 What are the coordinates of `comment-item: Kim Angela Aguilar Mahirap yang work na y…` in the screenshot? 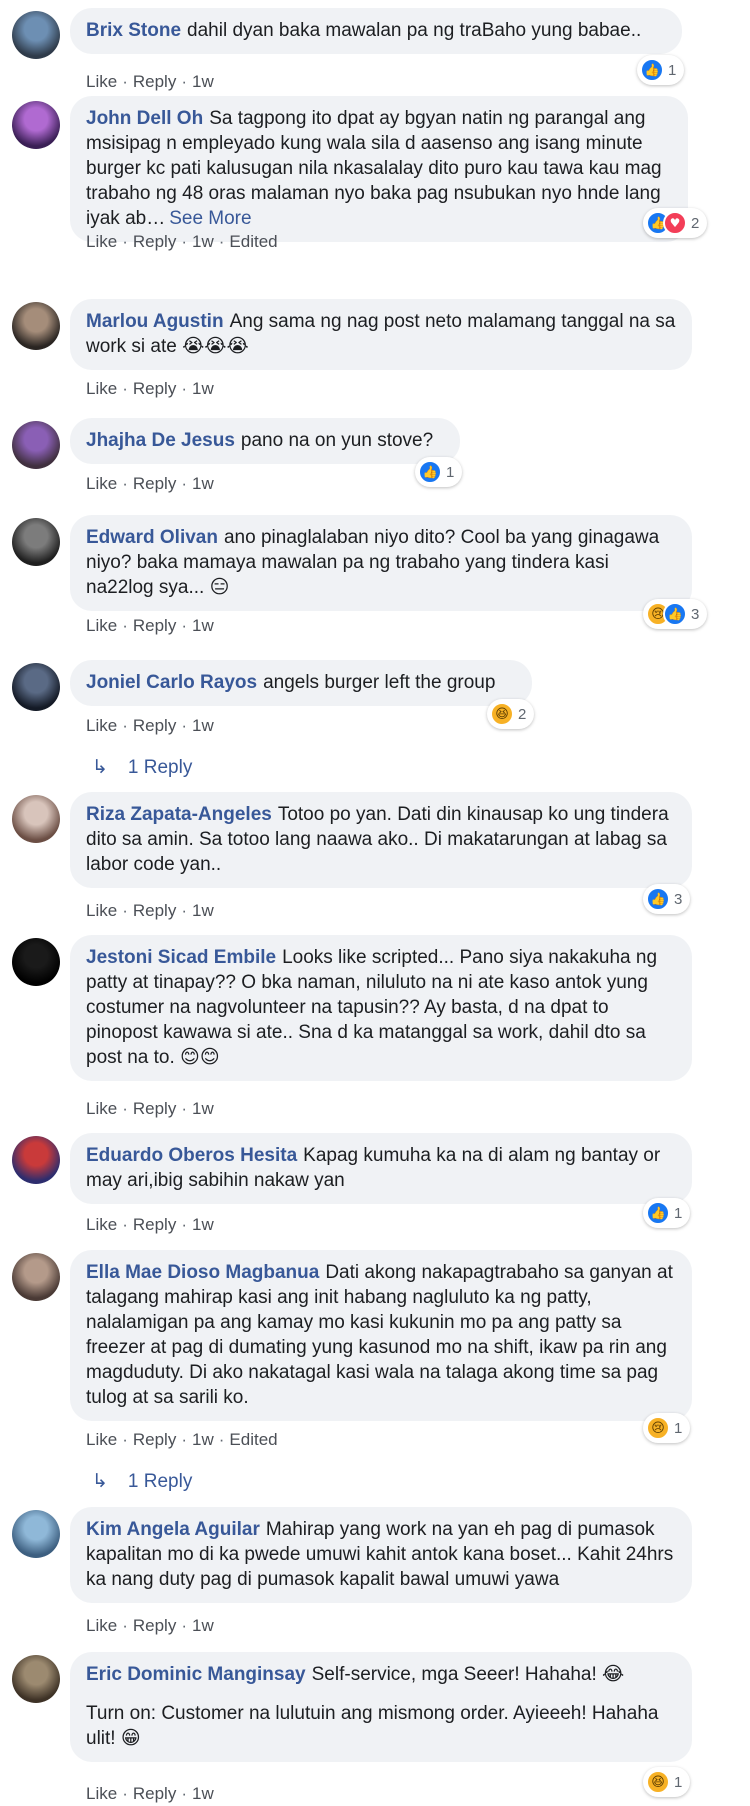 It's located at (375, 1571).